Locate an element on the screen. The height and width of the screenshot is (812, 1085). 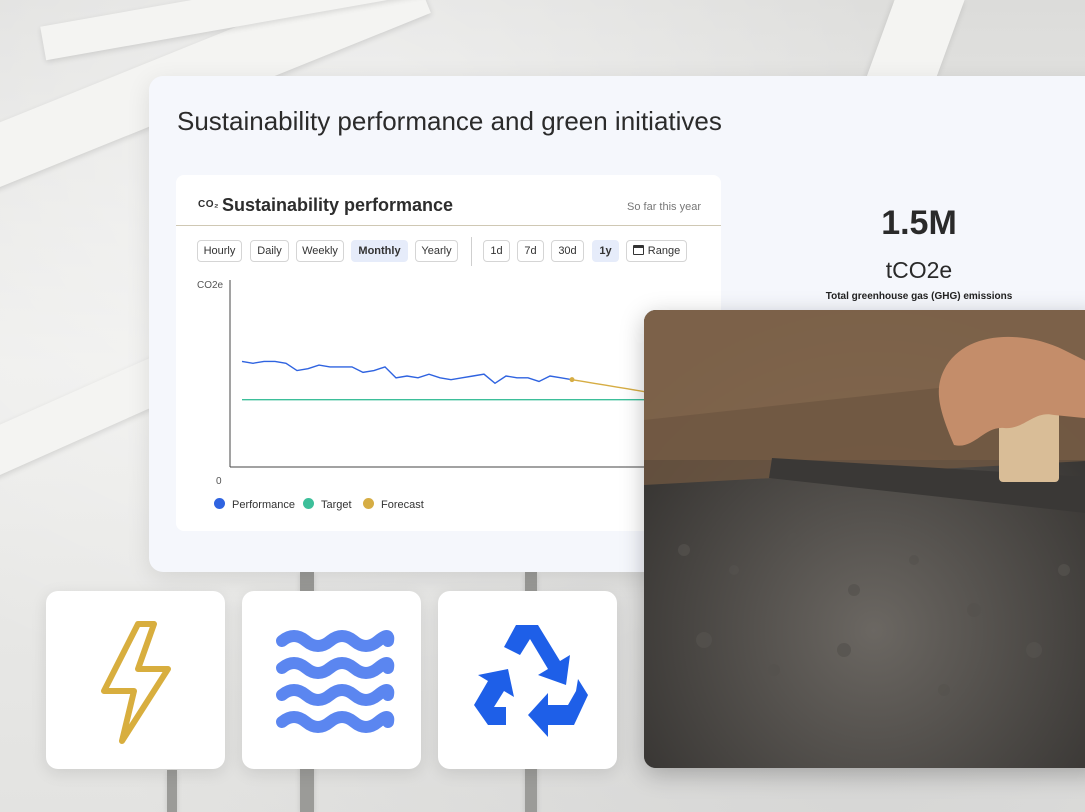
legend-item-forecast: Forecast is located at coordinates (393, 504).